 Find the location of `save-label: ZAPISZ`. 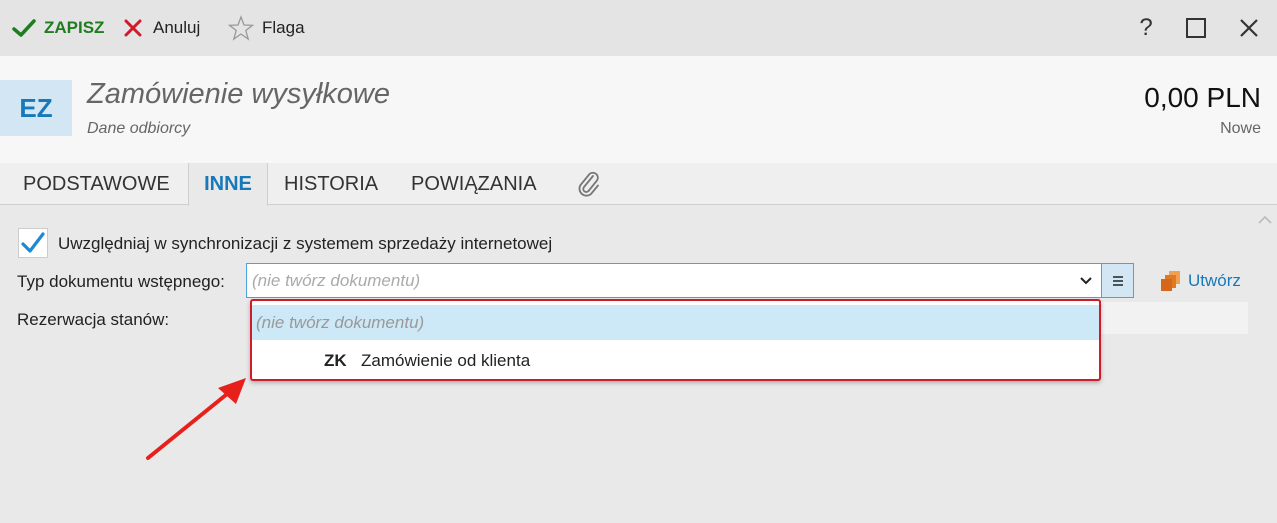

save-label: ZAPISZ is located at coordinates (74, 27).